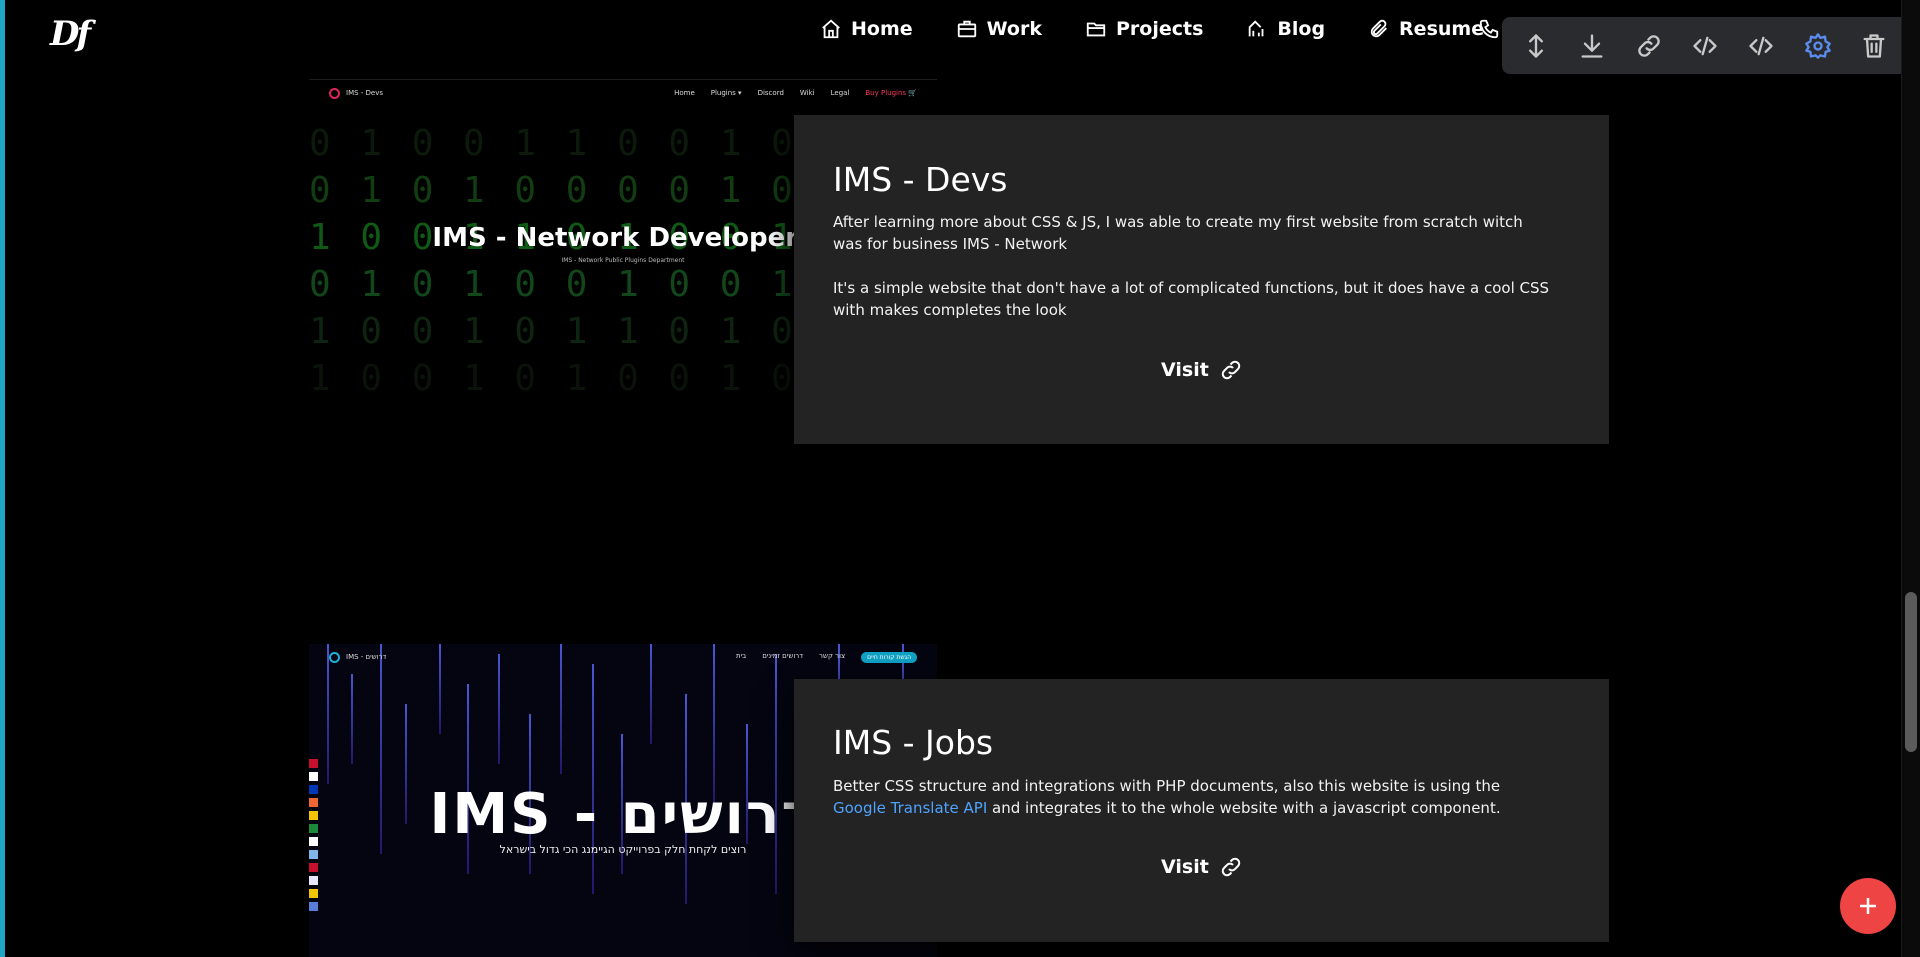  I want to click on mini-brand-label: IMS - דרושים, so click(366, 657).